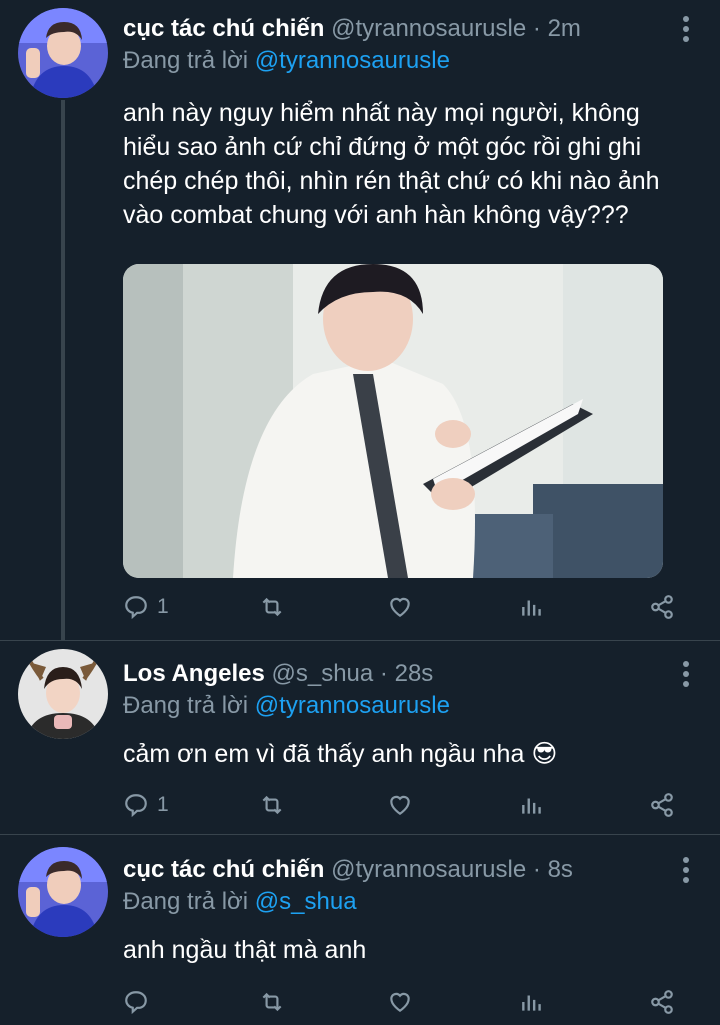 Image resolution: width=720 pixels, height=1025 pixels. I want to click on display-name: Los Angeles, so click(194, 673).